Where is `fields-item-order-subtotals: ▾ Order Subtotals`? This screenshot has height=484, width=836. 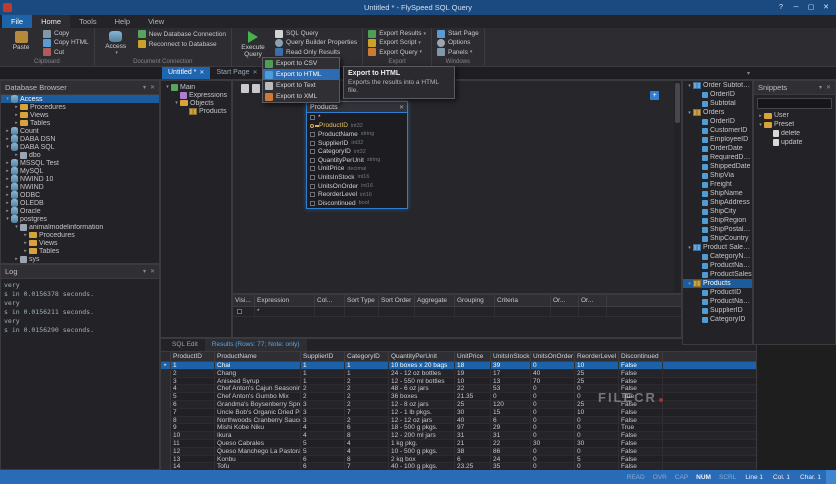
fields-item-order-subtotals: ▾ Order Subtotals is located at coordinates (717, 85).